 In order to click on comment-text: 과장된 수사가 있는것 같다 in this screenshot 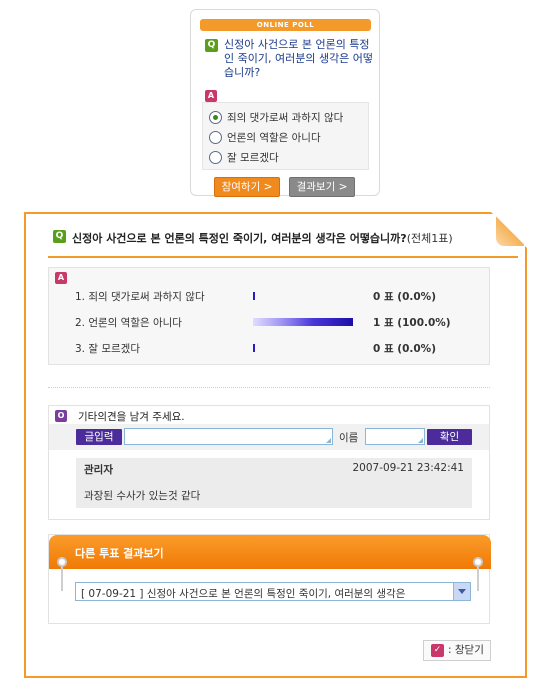, I will do `click(142, 496)`.